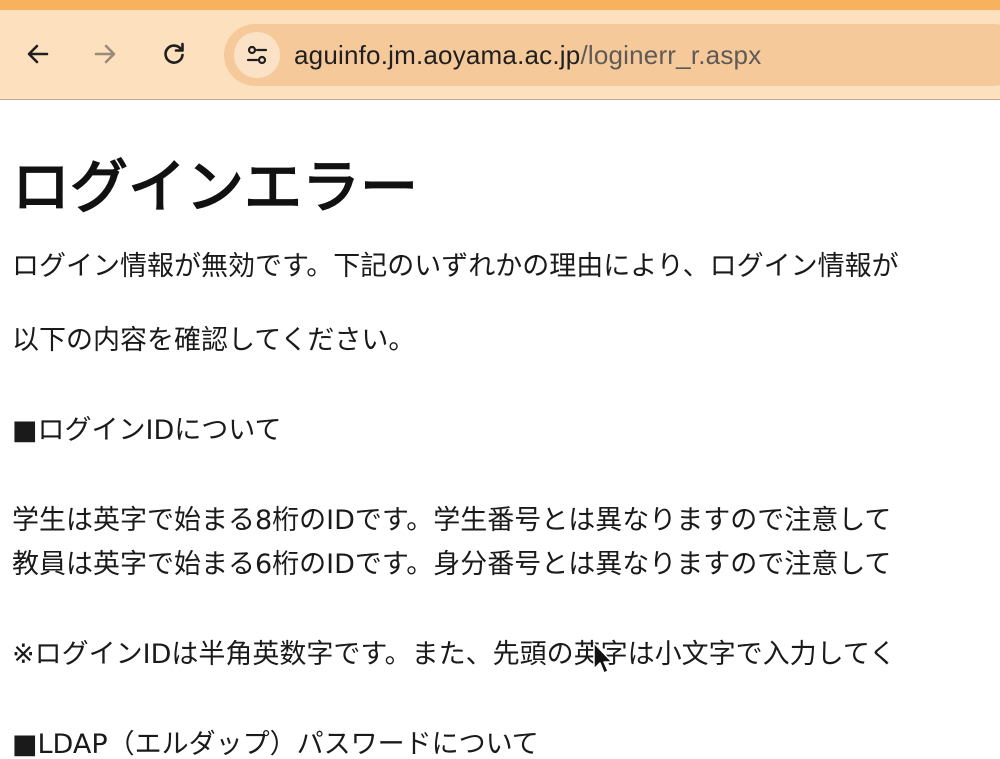 This screenshot has width=1000, height=759. I want to click on url-path: /loginerr_r.aspx, so click(671, 55).